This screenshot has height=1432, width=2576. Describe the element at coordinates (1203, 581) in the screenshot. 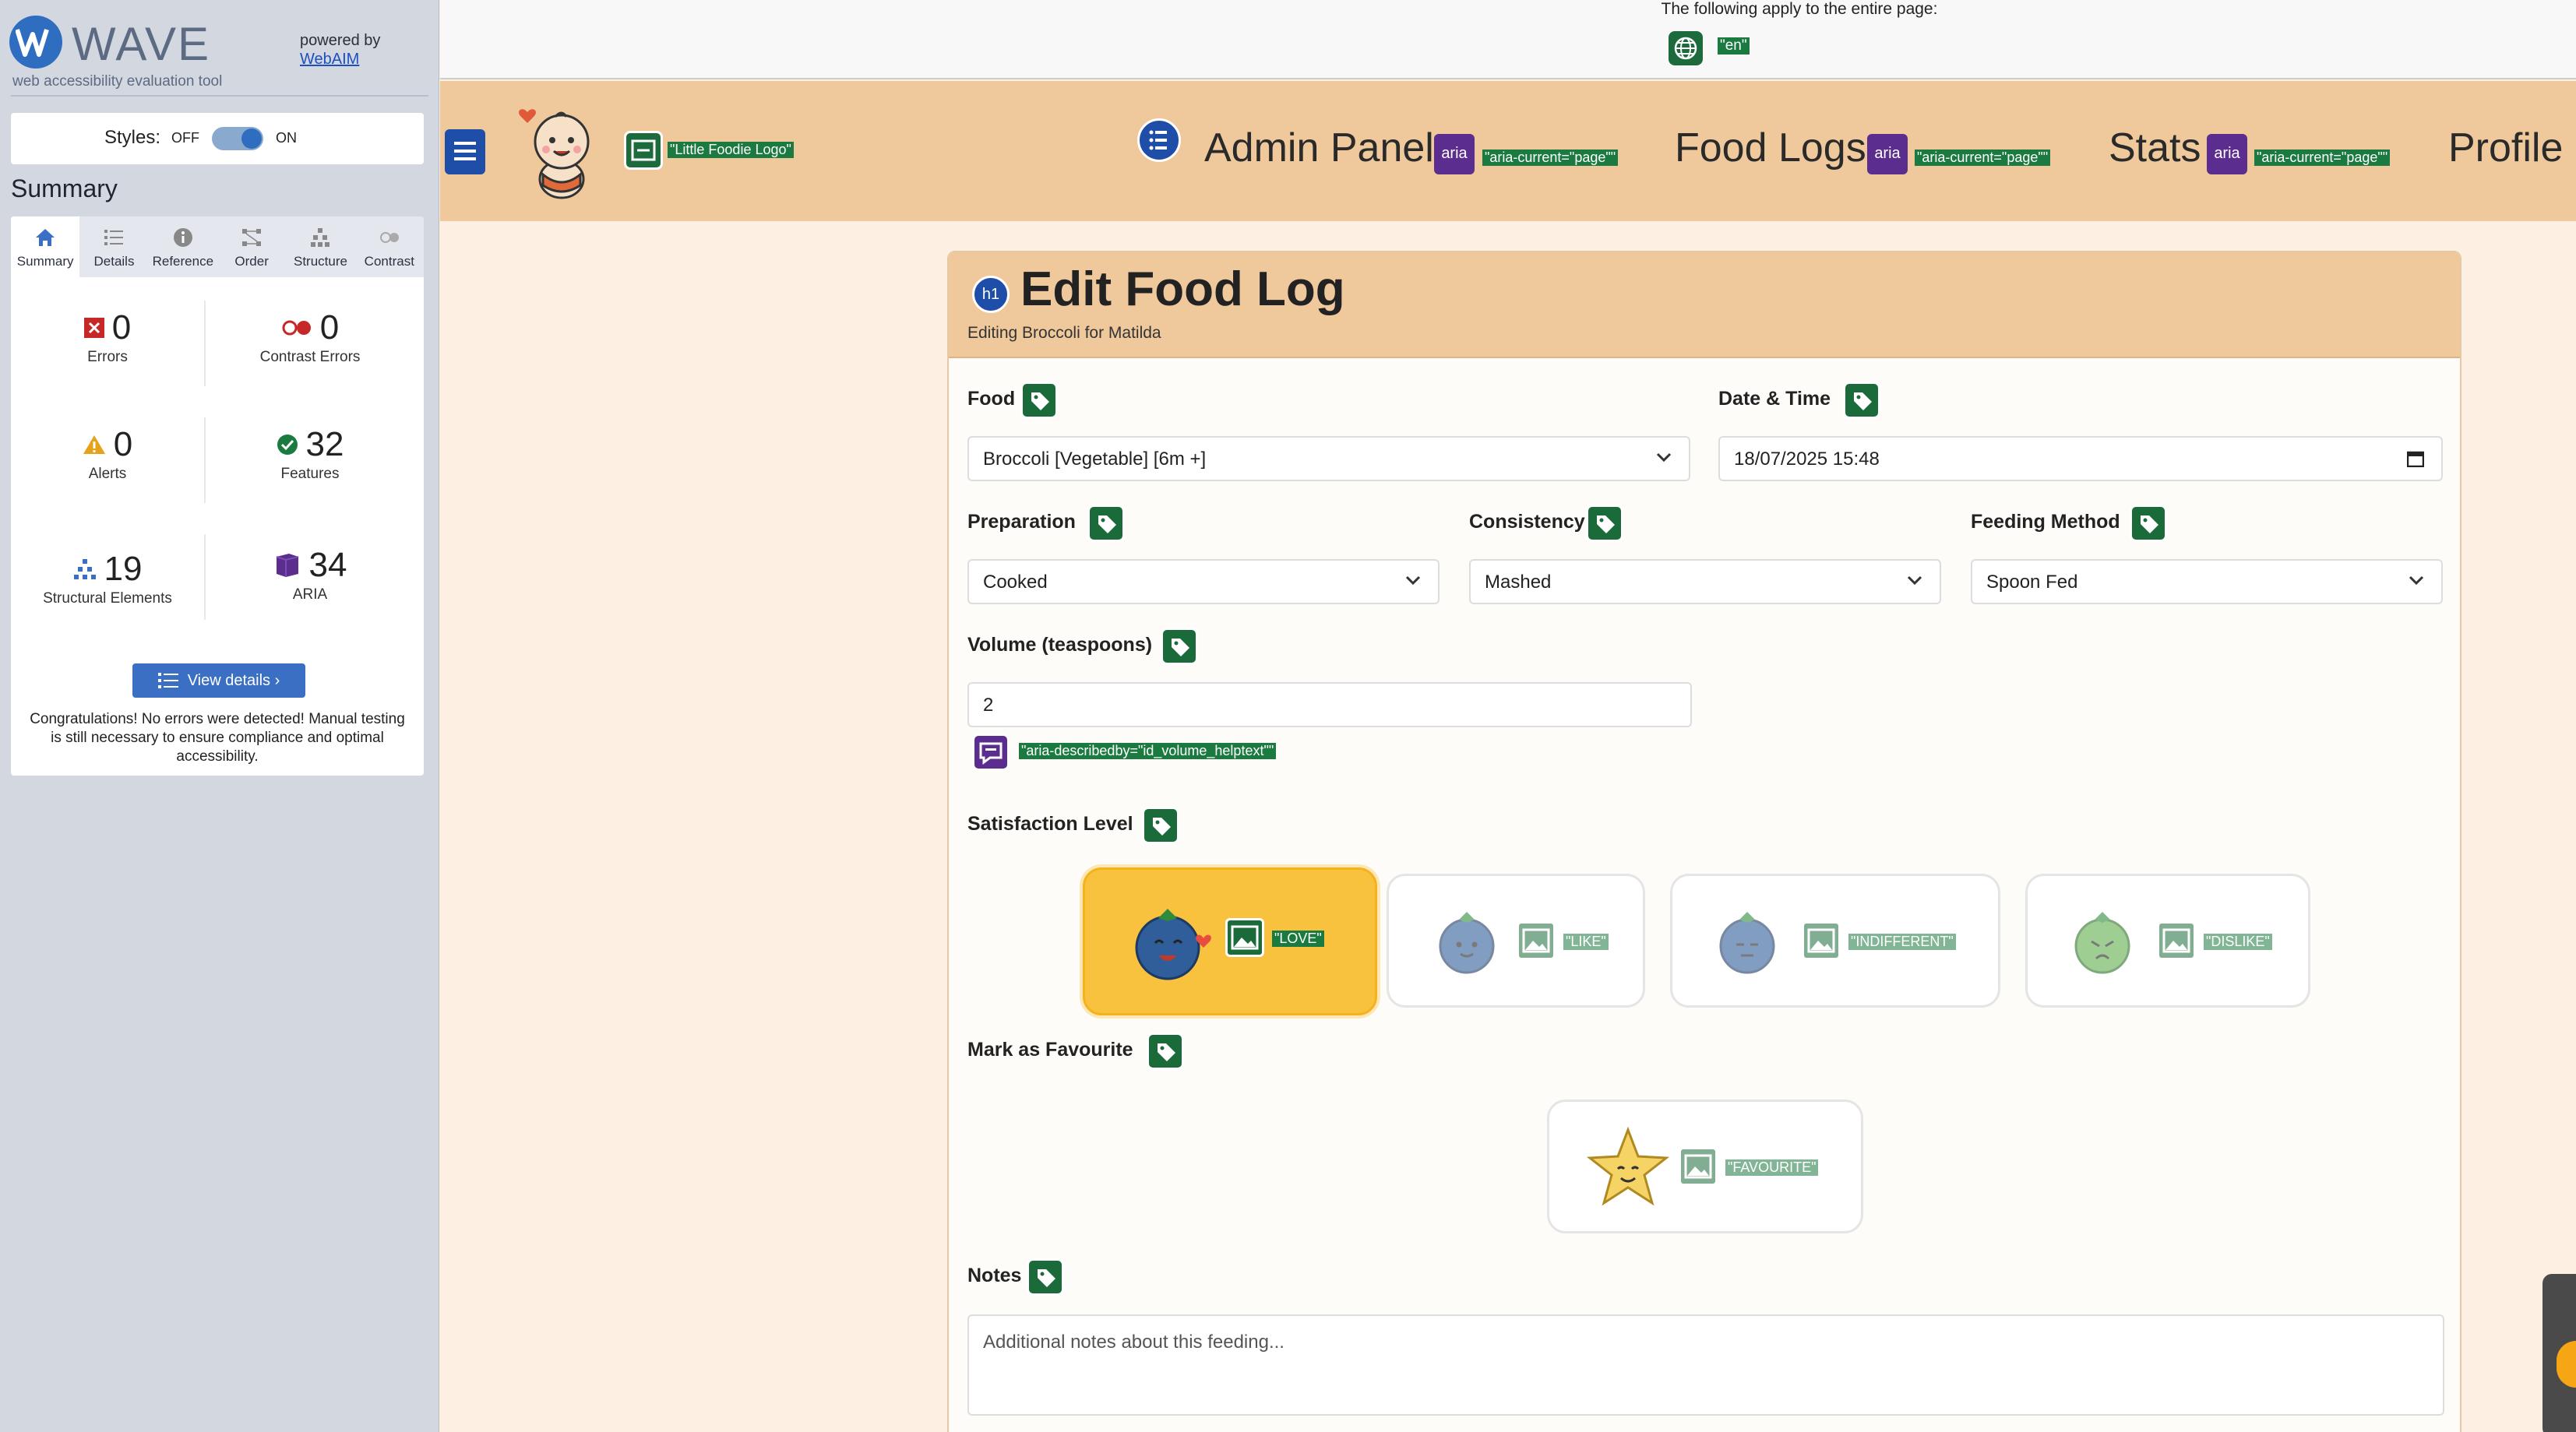

I see `preparation-select: Cooked` at that location.